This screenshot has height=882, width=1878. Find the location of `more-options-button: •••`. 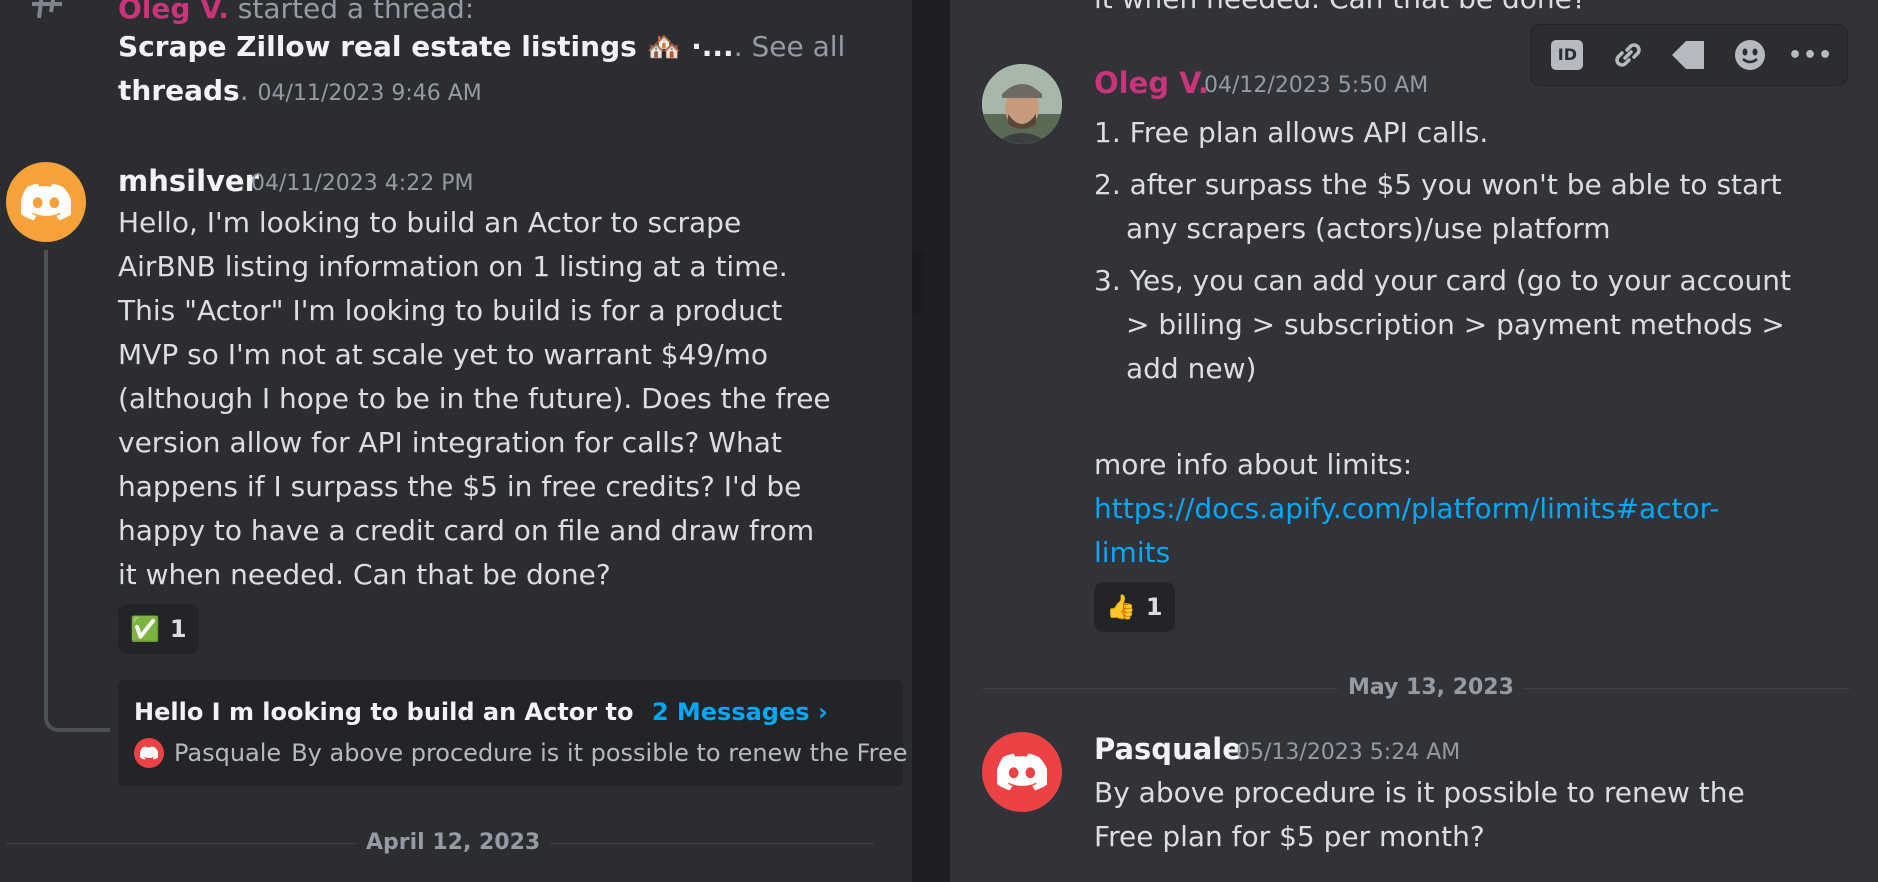

more-options-button: ••• is located at coordinates (1810, 55).